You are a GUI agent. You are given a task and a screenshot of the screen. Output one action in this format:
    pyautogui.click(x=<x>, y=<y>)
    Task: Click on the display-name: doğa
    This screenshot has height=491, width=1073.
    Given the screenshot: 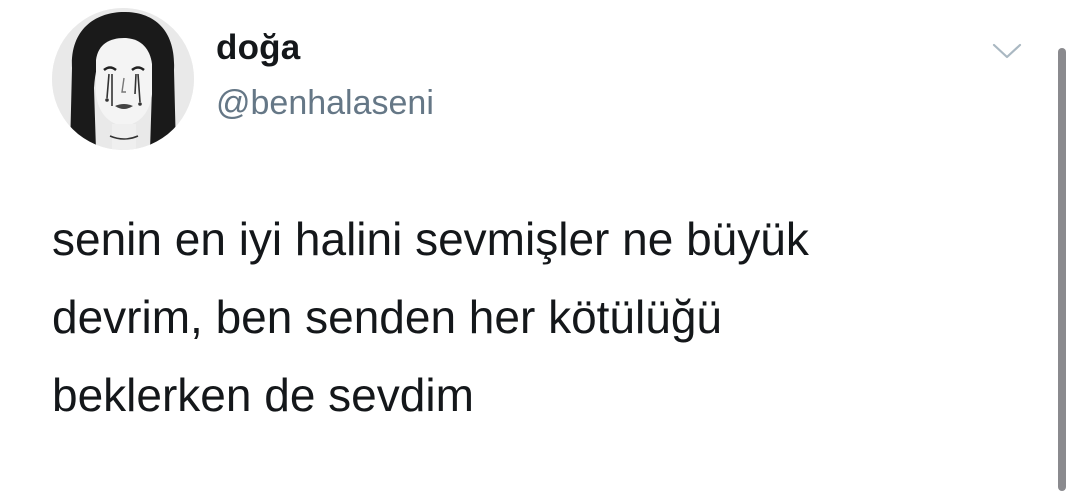 What is the action you would take?
    pyautogui.click(x=258, y=47)
    